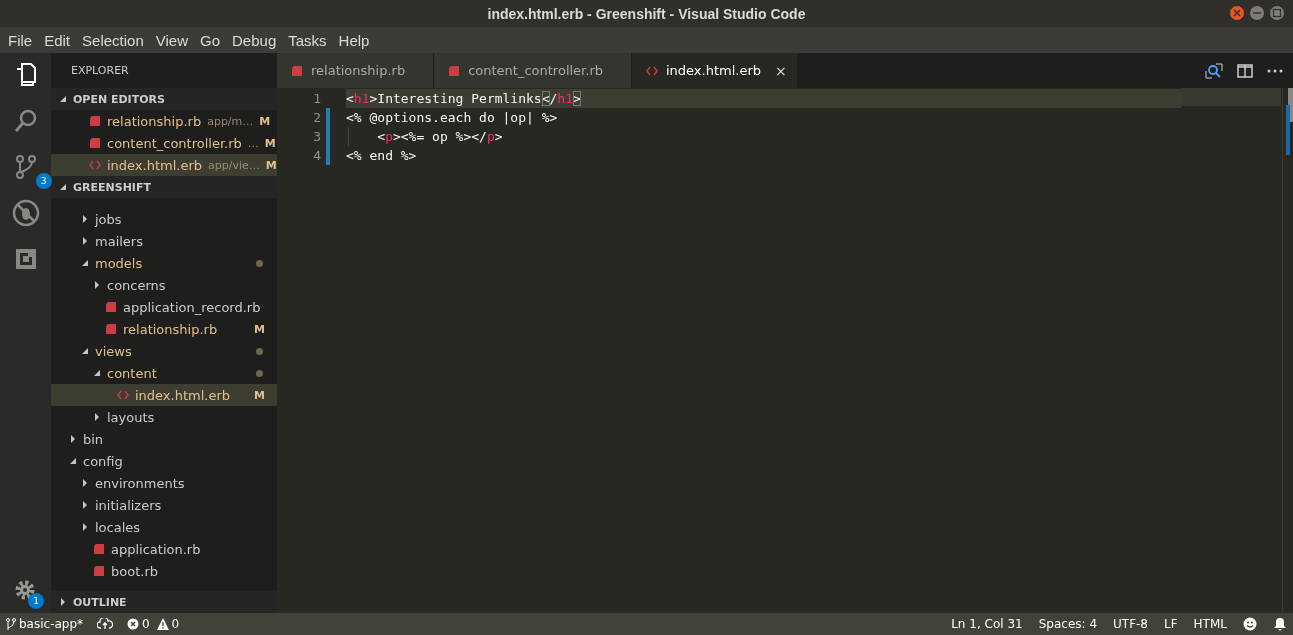  Describe the element at coordinates (1130, 624) in the screenshot. I see `status-item: UTF-8` at that location.